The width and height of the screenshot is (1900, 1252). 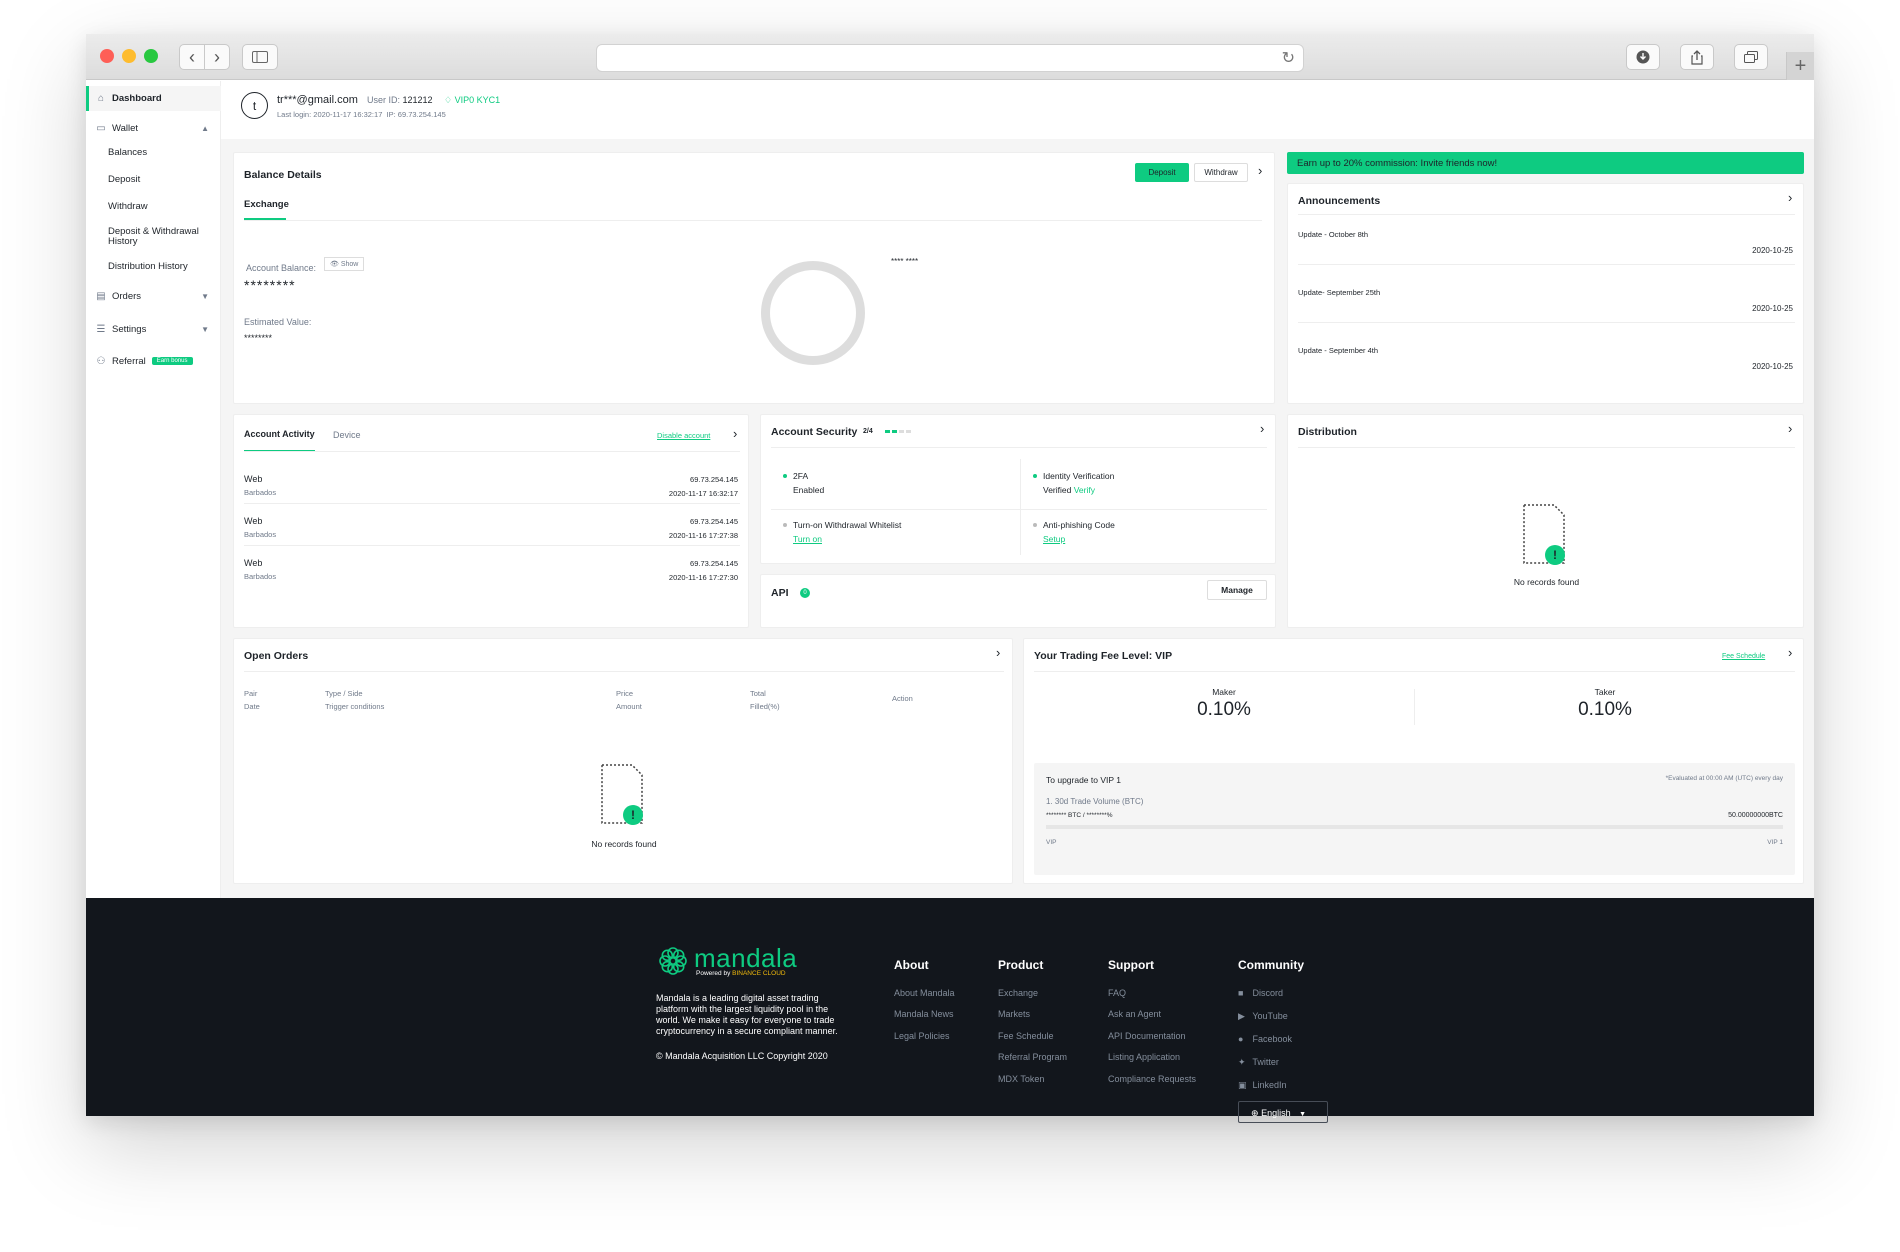 What do you see at coordinates (266, 204) in the screenshot?
I see `tab-exchange: Exchange` at bounding box center [266, 204].